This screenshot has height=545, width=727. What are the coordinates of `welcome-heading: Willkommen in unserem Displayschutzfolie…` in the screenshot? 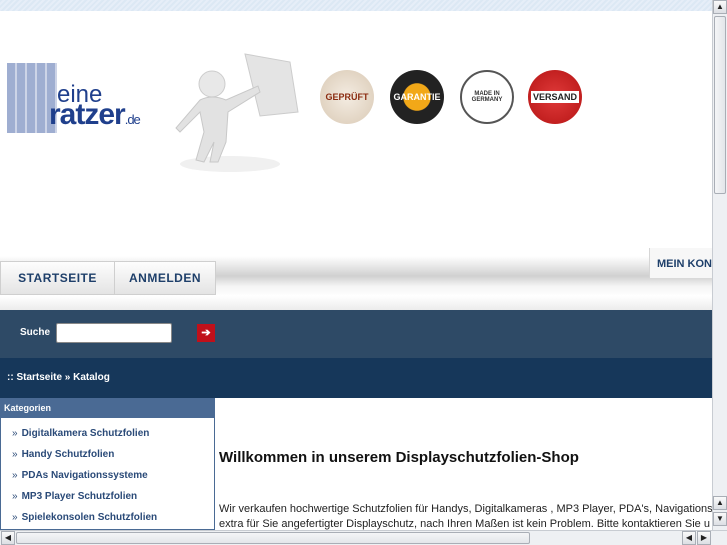 It's located at (399, 457).